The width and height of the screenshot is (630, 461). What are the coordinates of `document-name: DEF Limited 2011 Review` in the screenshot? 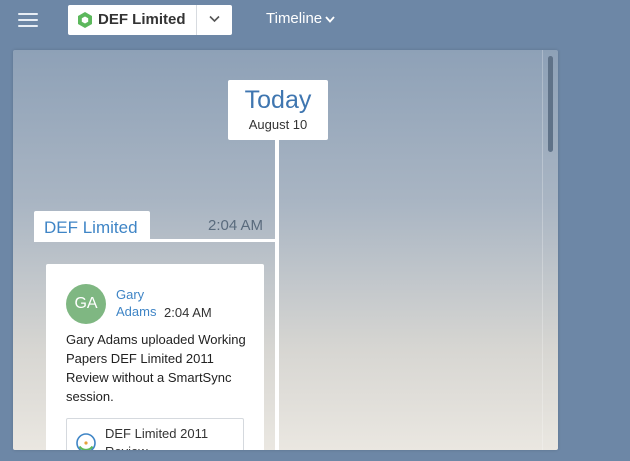 It's located at (157, 438).